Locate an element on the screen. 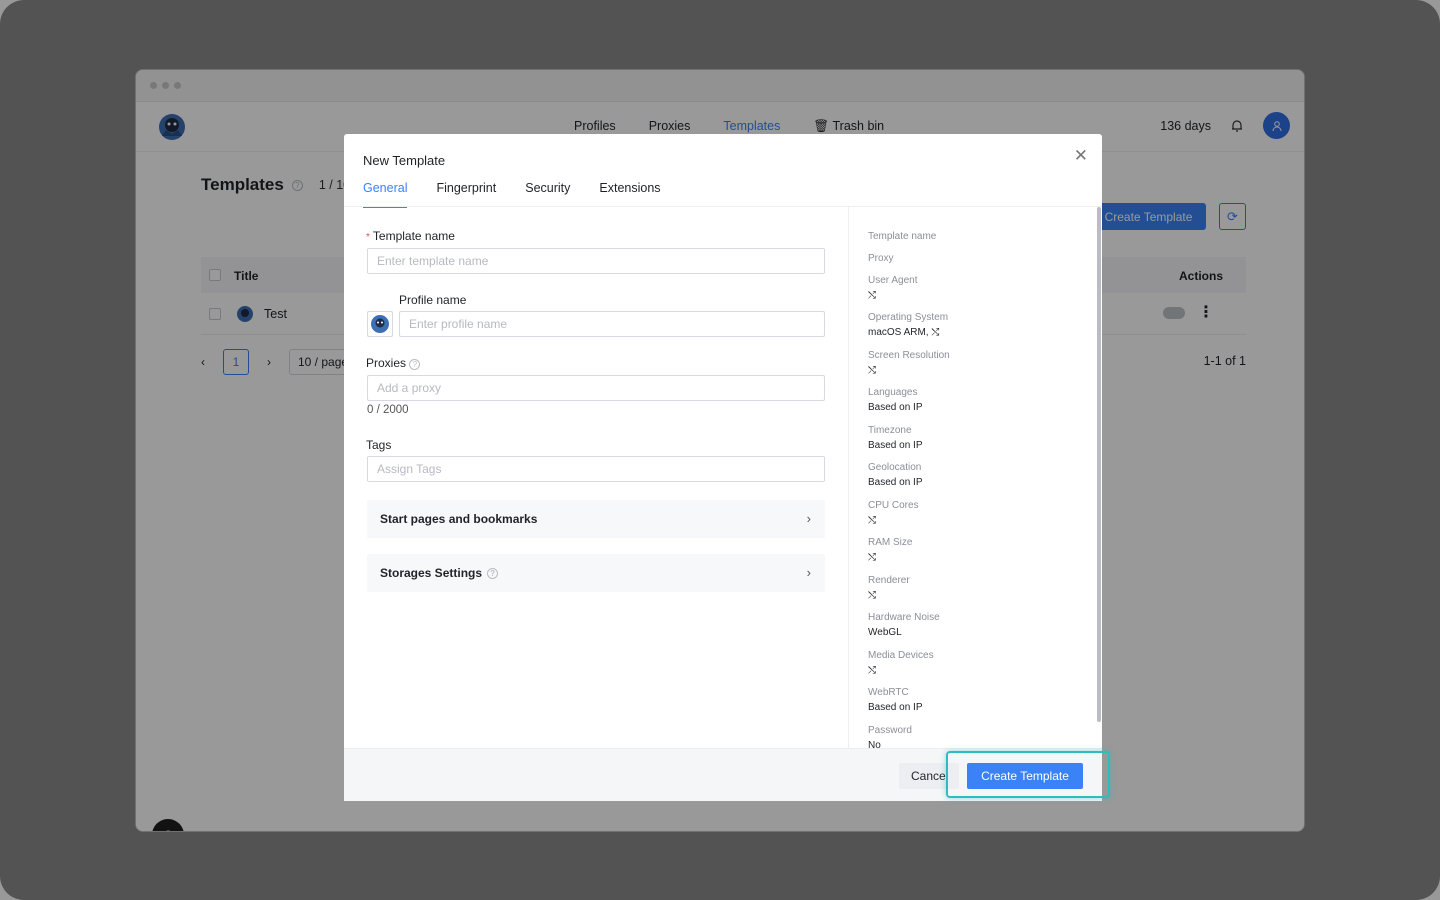 Image resolution: width=1440 pixels, height=900 pixels. summary-item: Timezone Based on IP is located at coordinates (895, 438).